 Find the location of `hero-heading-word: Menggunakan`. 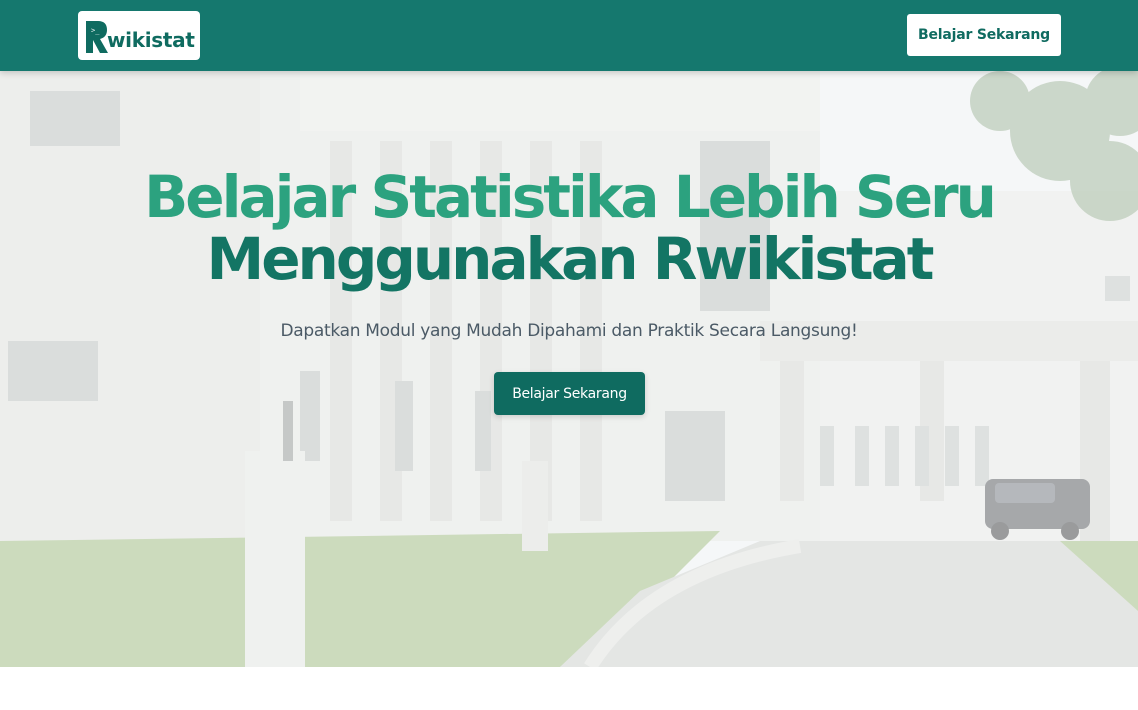

hero-heading-word: Menggunakan is located at coordinates (422, 259).